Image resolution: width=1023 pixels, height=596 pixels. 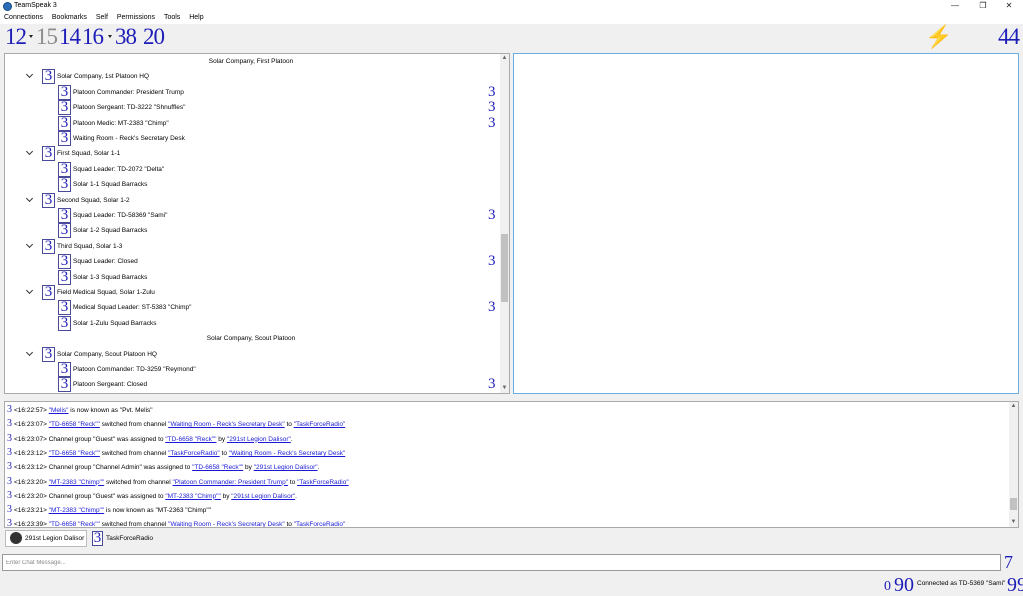 I want to click on channel-label: Medical Squad Leader: ST-5383 "Chimp", so click(x=132, y=307).